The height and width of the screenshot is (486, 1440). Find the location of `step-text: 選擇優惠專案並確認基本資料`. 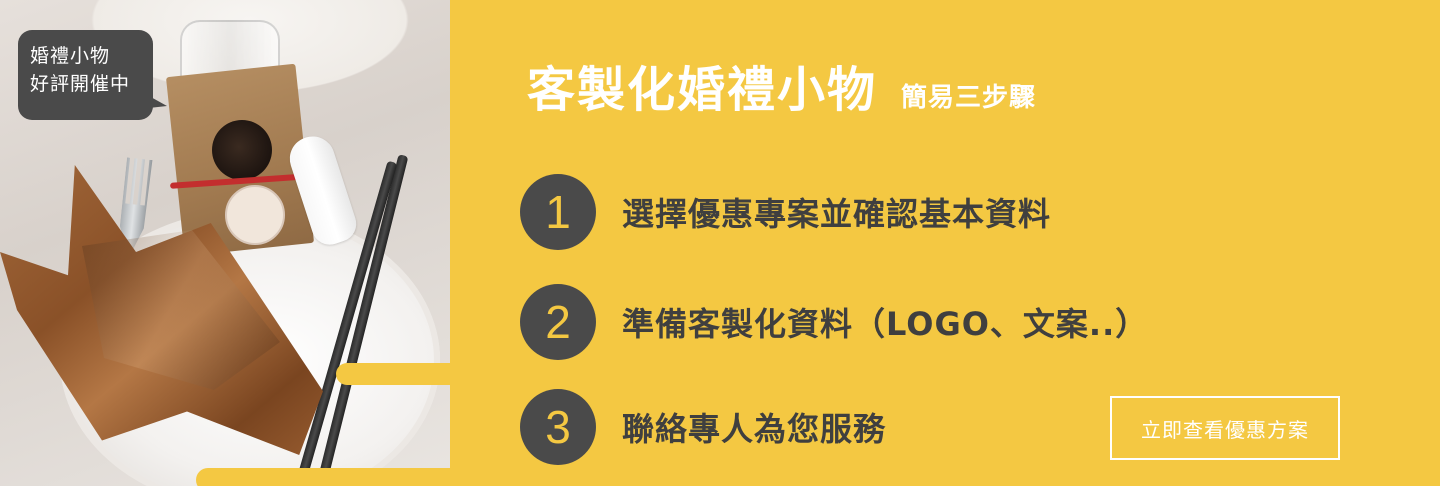

step-text: 選擇優惠專案並確認基本資料 is located at coordinates (837, 214).